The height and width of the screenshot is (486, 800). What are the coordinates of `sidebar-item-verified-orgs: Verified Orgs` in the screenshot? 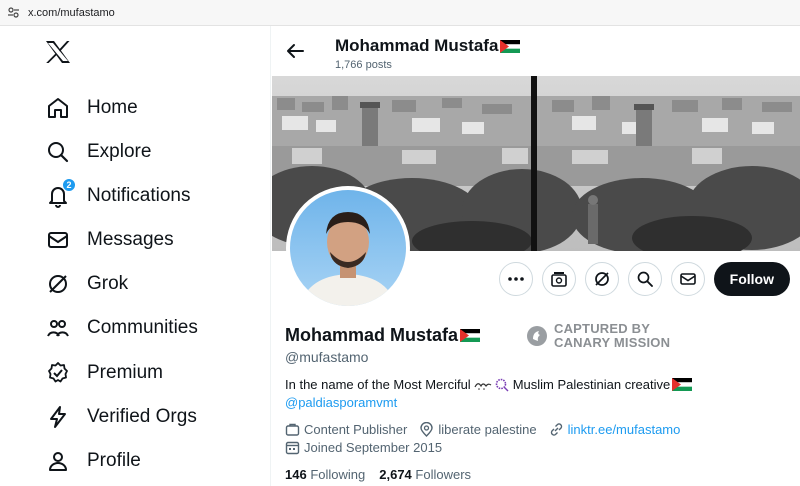 It's located at (120, 417).